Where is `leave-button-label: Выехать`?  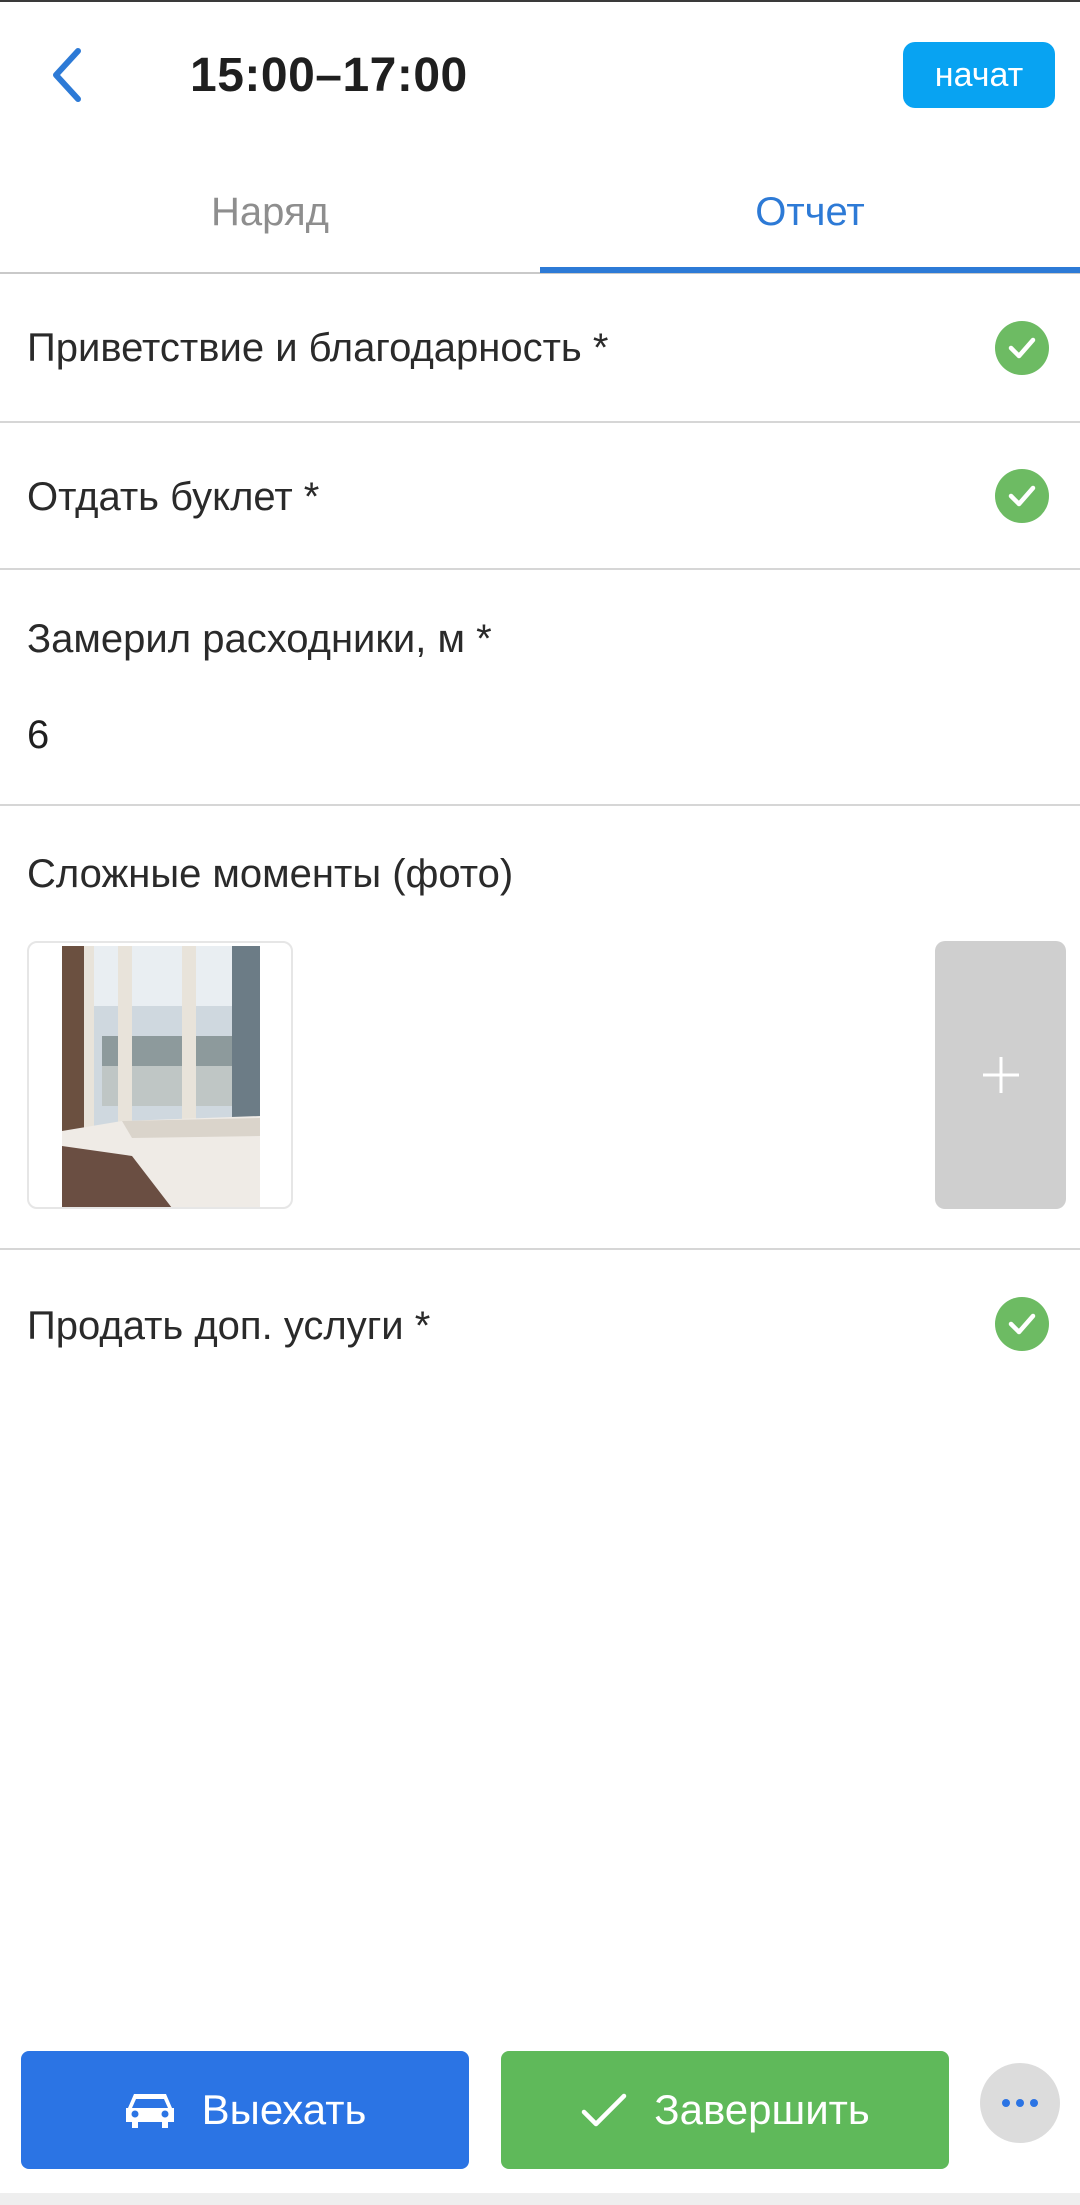
leave-button-label: Выехать is located at coordinates (284, 2109).